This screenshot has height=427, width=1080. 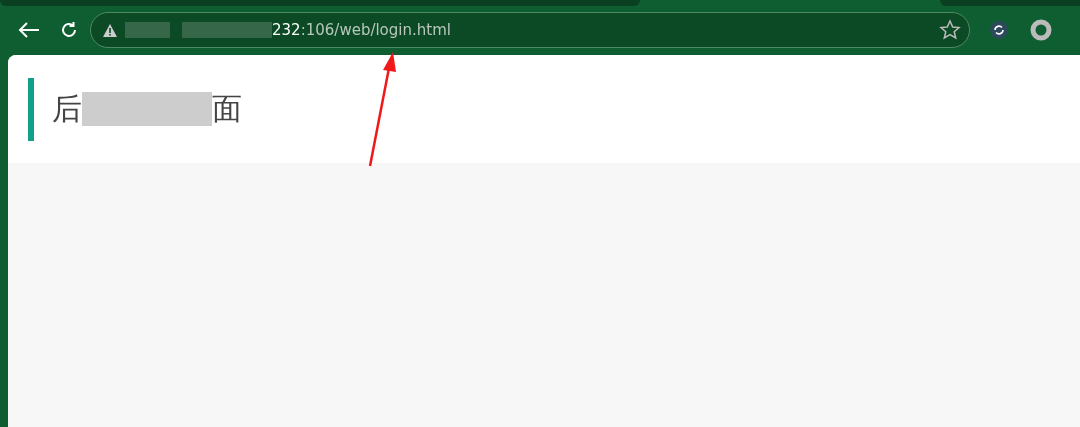 I want to click on redaction-mask, so click(x=147, y=30).